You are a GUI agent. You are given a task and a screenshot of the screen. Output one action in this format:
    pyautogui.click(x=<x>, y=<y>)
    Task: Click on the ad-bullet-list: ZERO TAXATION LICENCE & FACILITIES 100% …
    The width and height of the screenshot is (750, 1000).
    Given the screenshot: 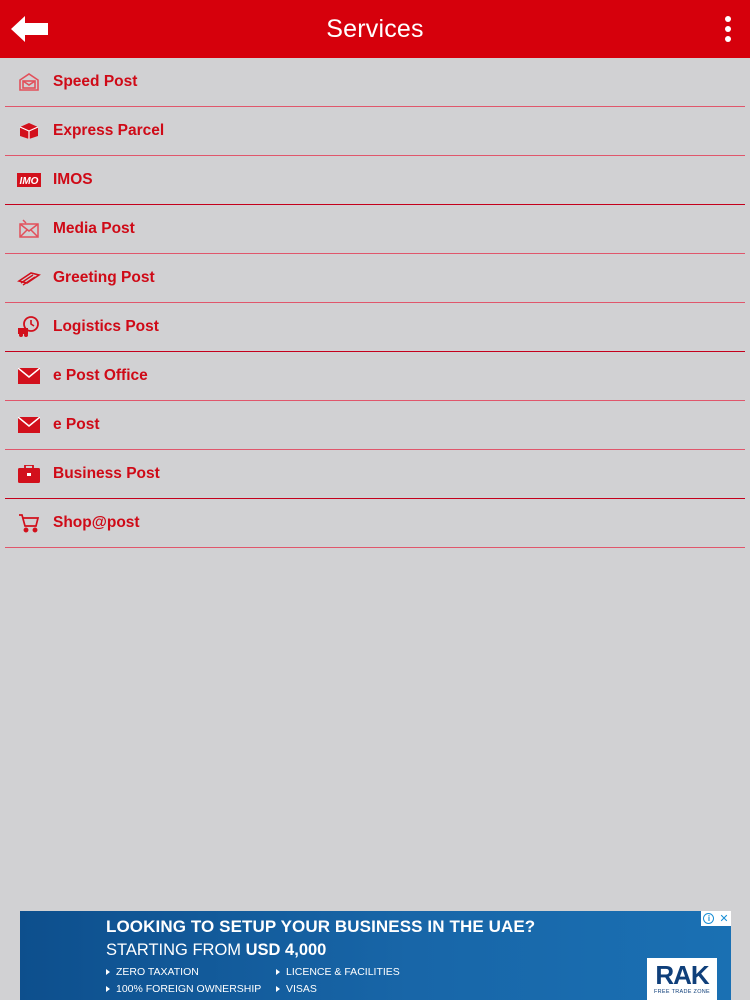 What is the action you would take?
    pyautogui.click(x=286, y=980)
    